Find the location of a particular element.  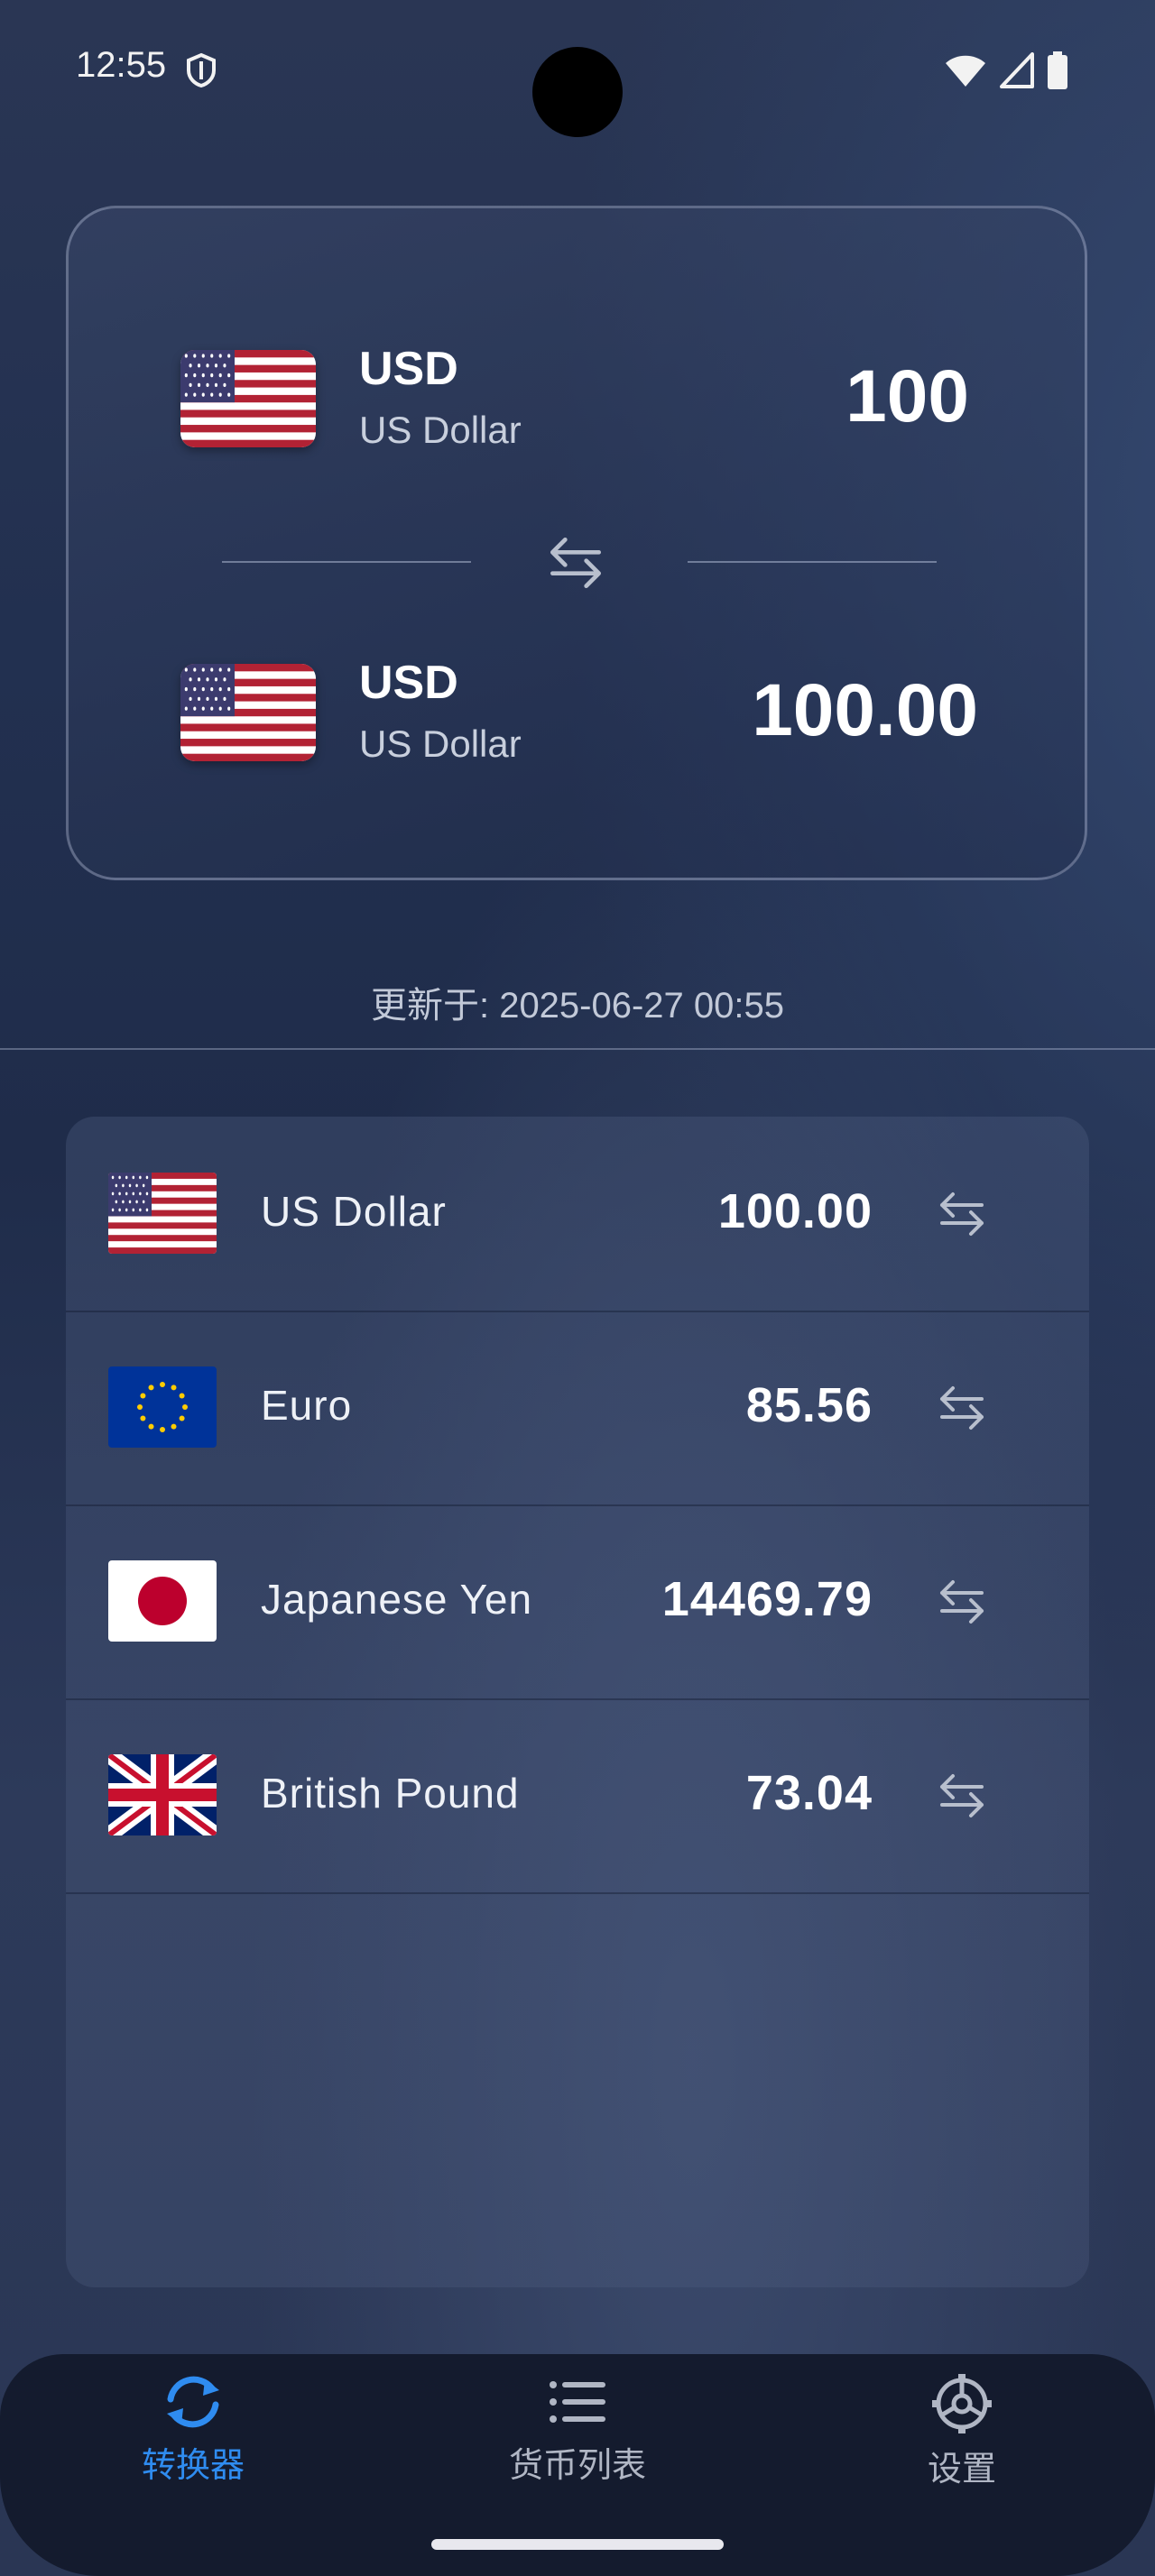

currency-name: US Dollar is located at coordinates (354, 1211).